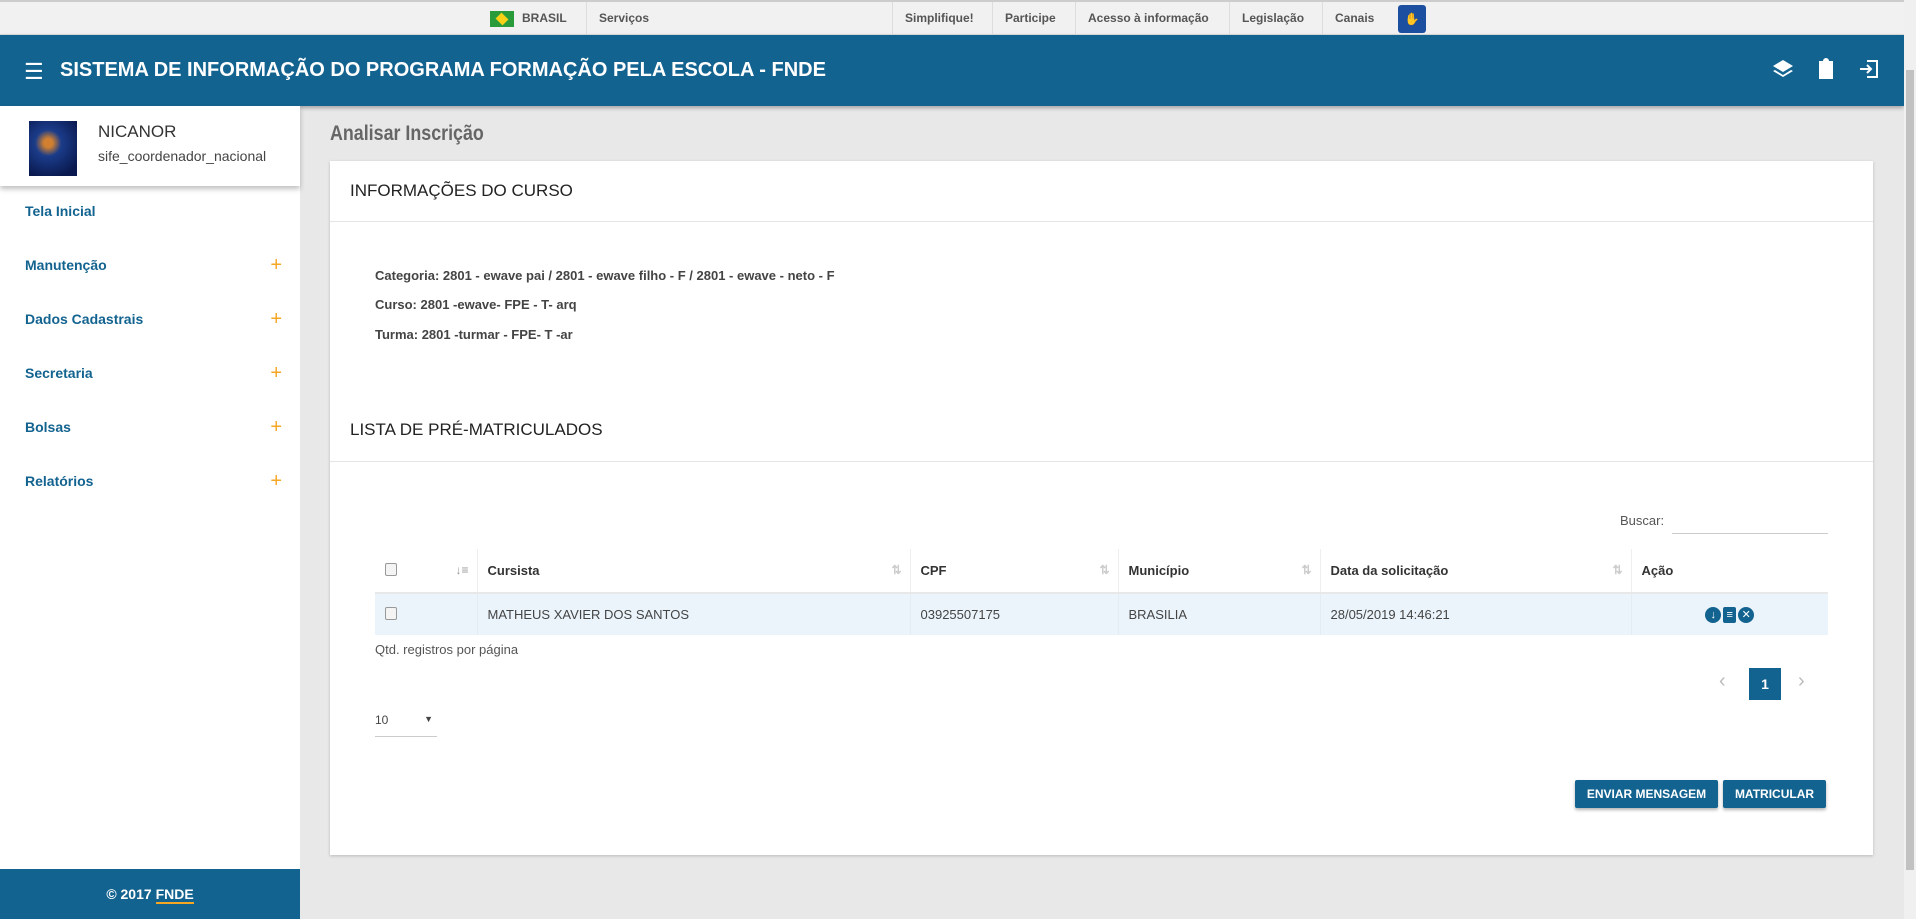 This screenshot has height=919, width=1916. What do you see at coordinates (474, 334) in the screenshot?
I see `course-class: Turma: 2801 -turmar - FPE- T -ar` at bounding box center [474, 334].